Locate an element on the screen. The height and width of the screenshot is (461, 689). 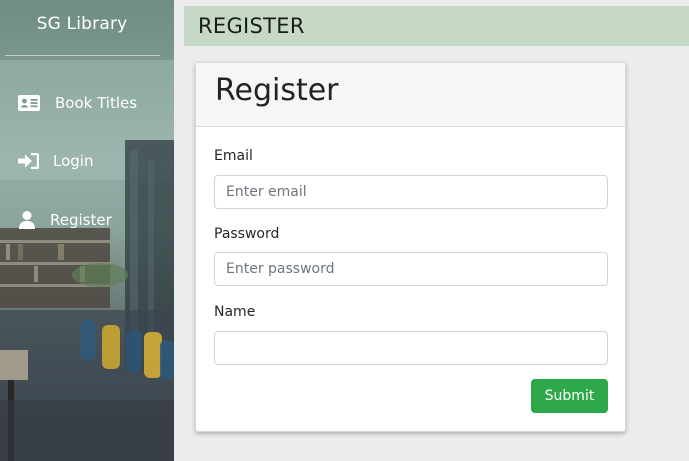
page-header: REGISTER is located at coordinates (436, 26).